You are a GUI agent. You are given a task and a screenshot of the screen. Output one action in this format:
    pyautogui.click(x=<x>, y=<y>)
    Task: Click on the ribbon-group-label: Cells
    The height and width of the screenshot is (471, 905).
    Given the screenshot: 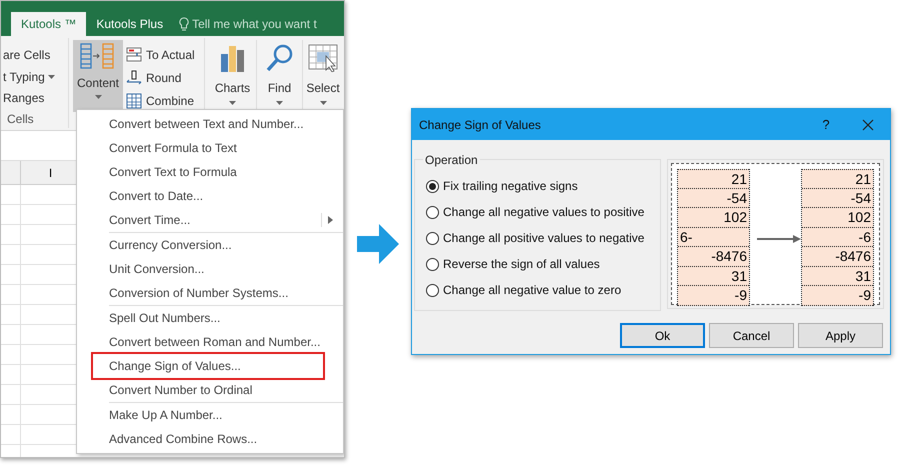 What is the action you would take?
    pyautogui.click(x=21, y=119)
    